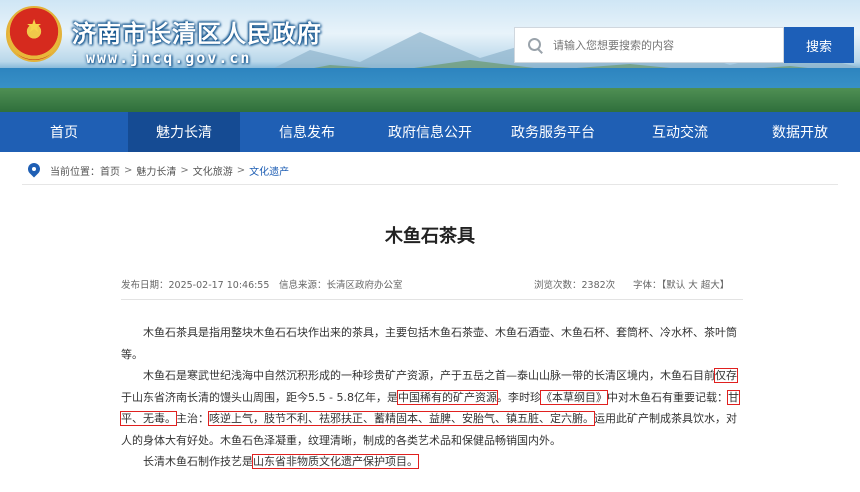 This screenshot has height=492, width=860. I want to click on text-span: 中对木鱼石有重要记载：, so click(667, 397).